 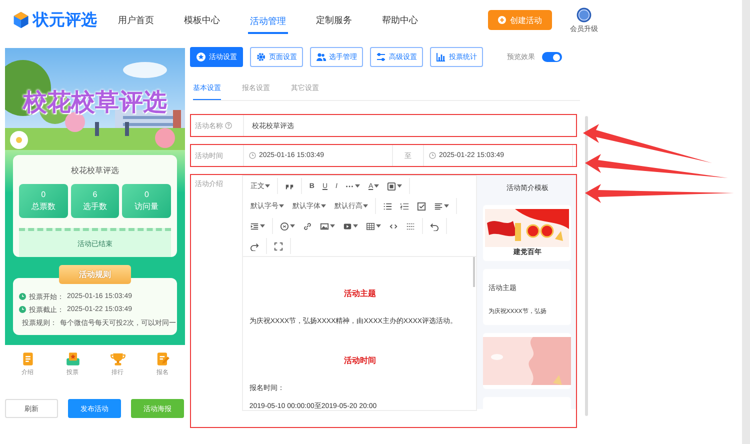 I want to click on image-icon, so click(x=325, y=226).